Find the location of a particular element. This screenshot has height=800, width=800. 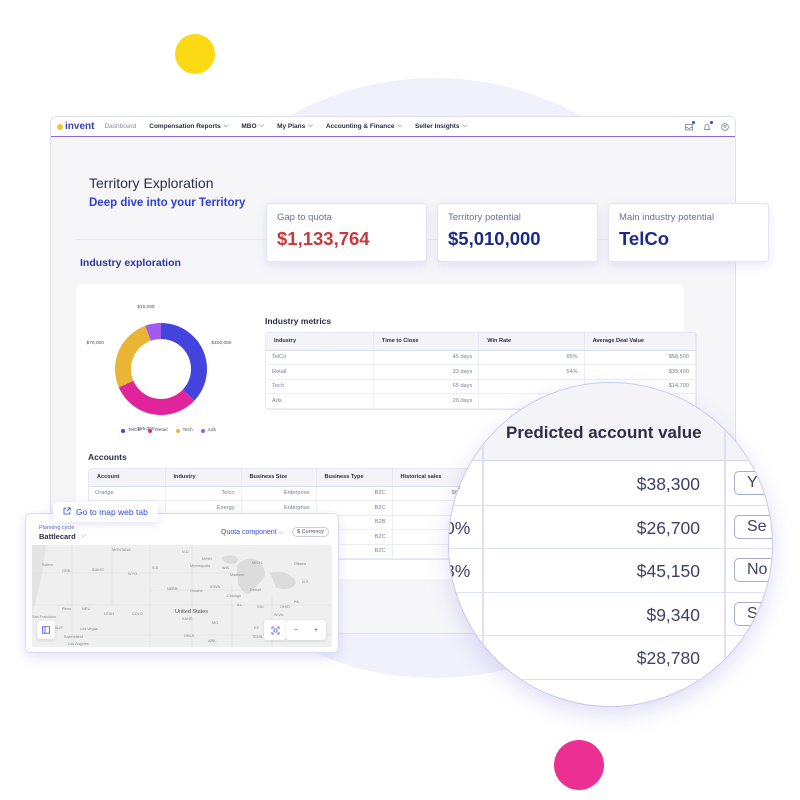

predicted-value: $28,780 is located at coordinates (668, 658).